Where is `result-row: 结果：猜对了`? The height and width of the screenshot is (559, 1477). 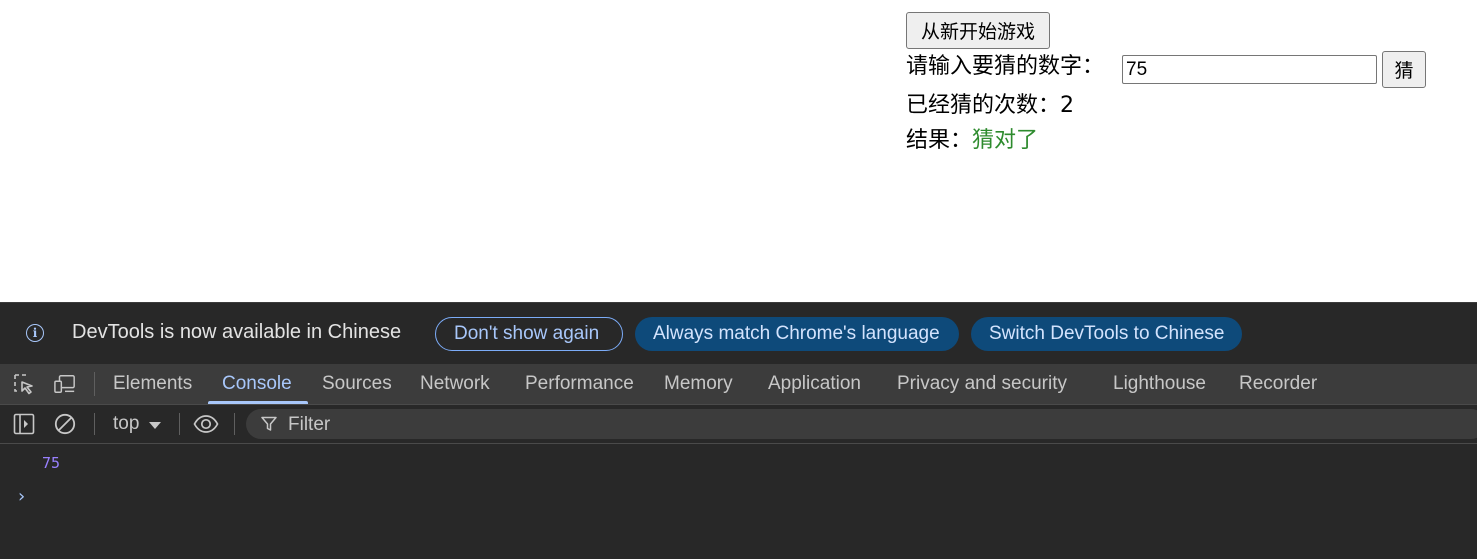
result-row: 结果：猜对了 is located at coordinates (972, 141).